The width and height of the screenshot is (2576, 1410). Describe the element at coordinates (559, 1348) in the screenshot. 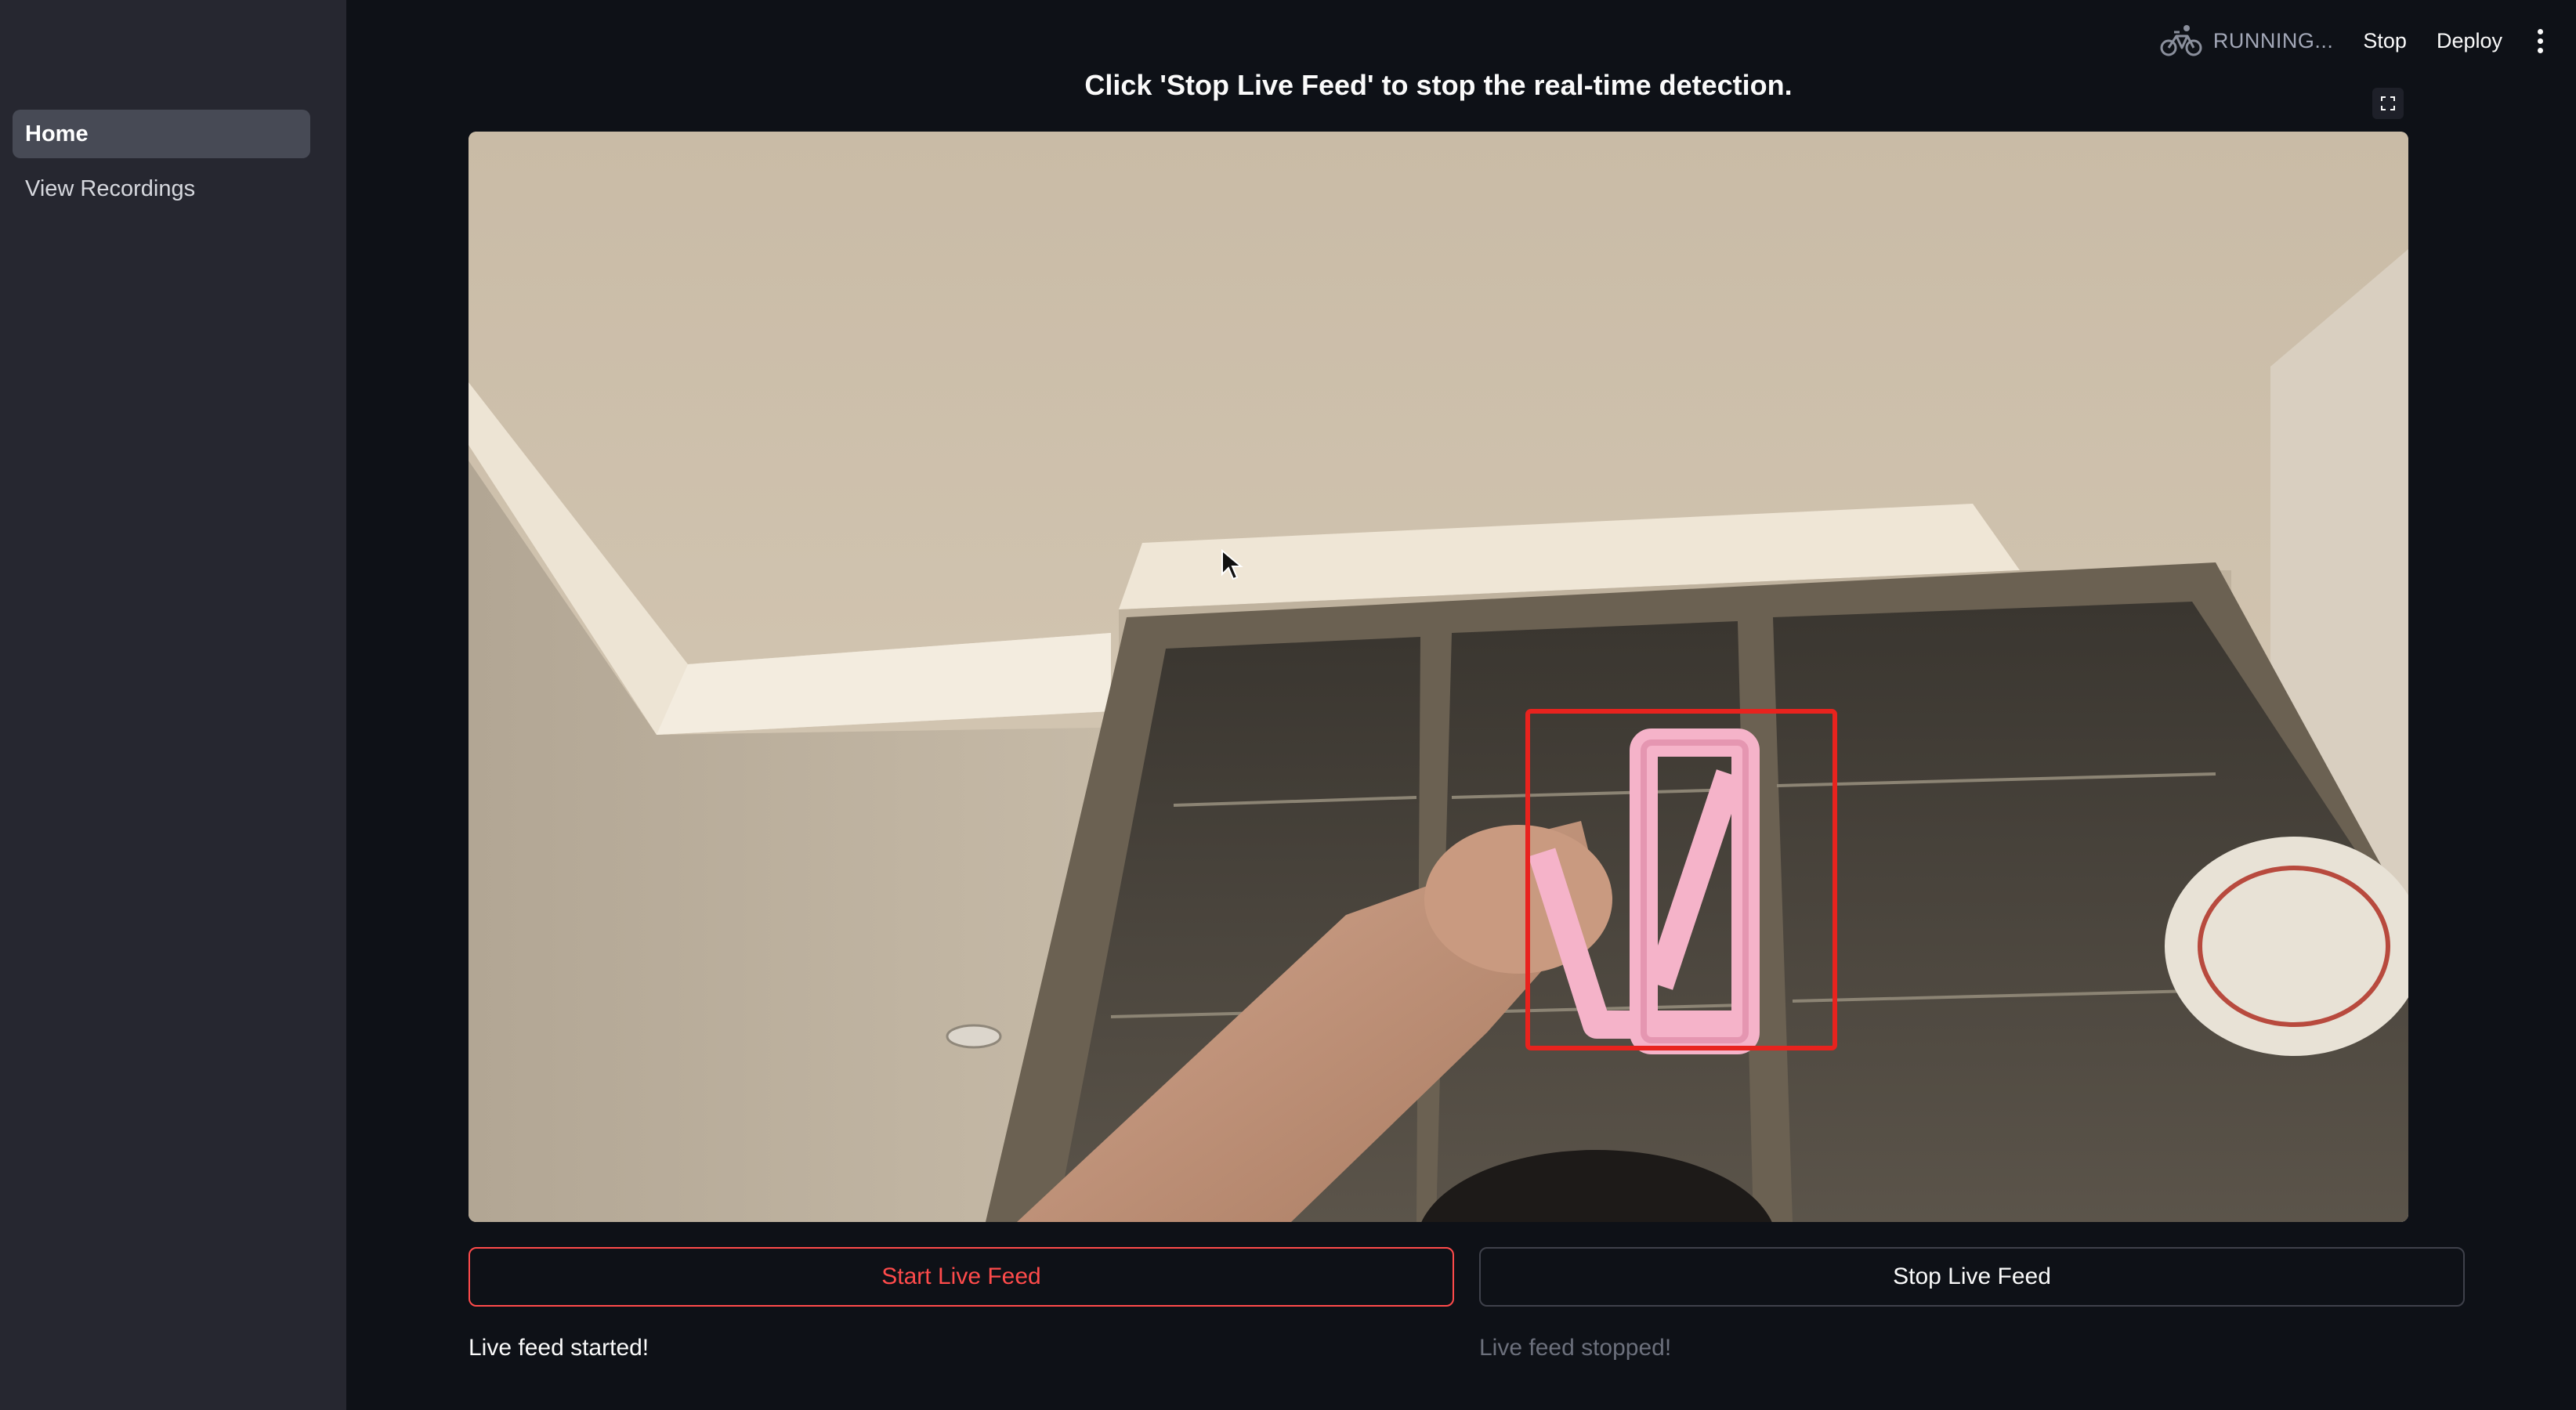

I see `live-feed-started-message: Live feed started!` at that location.